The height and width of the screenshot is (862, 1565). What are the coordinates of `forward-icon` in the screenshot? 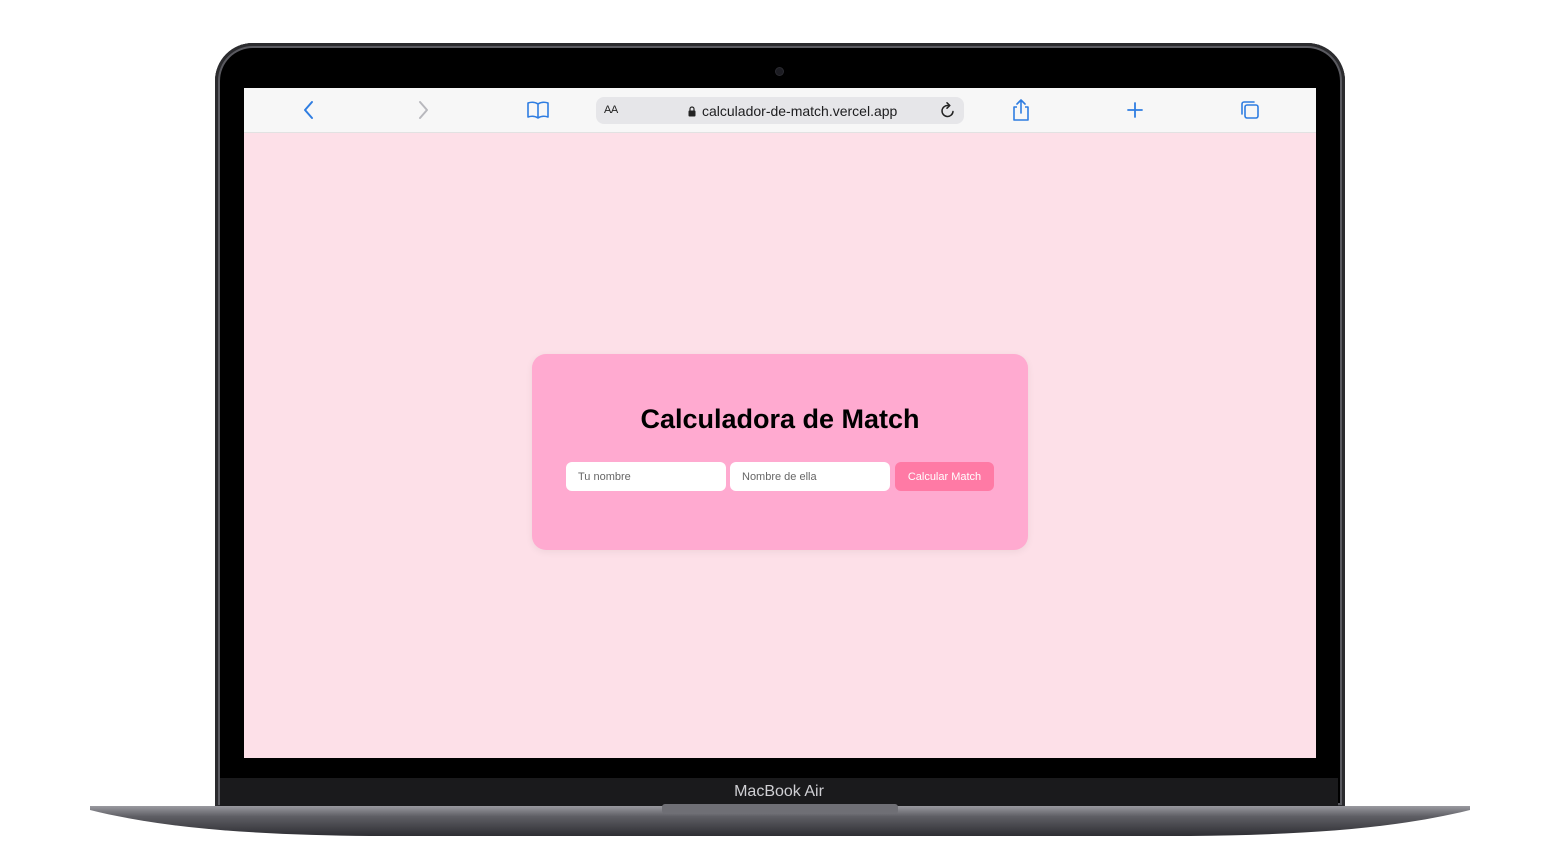 It's located at (423, 110).